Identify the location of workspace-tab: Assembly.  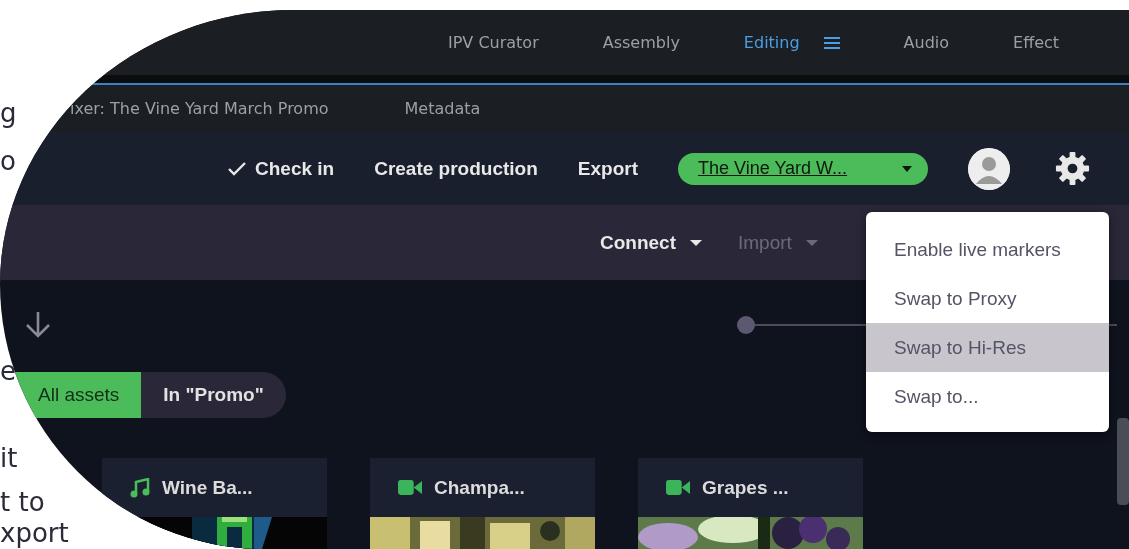
(641, 42).